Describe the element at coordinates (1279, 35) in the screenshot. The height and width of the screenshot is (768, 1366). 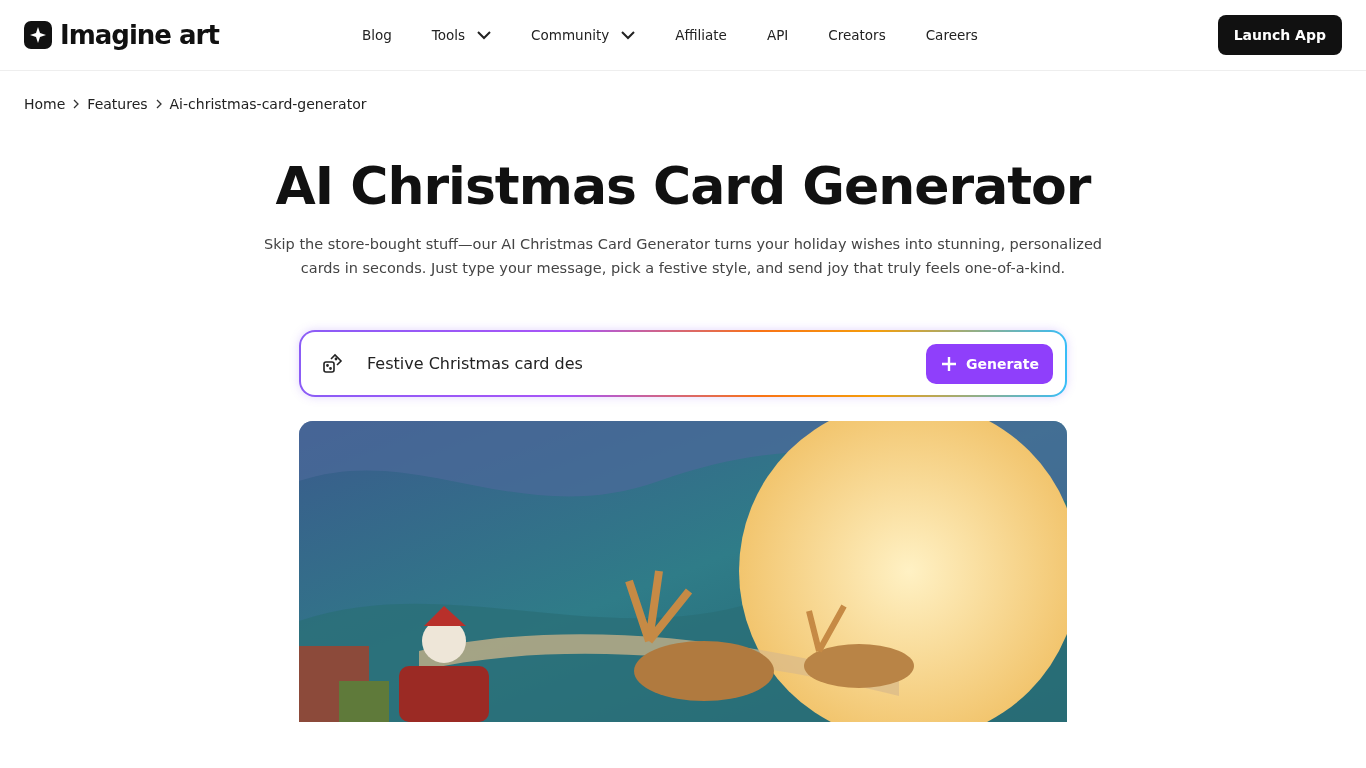
I see `launch-app-button: Launch App` at that location.